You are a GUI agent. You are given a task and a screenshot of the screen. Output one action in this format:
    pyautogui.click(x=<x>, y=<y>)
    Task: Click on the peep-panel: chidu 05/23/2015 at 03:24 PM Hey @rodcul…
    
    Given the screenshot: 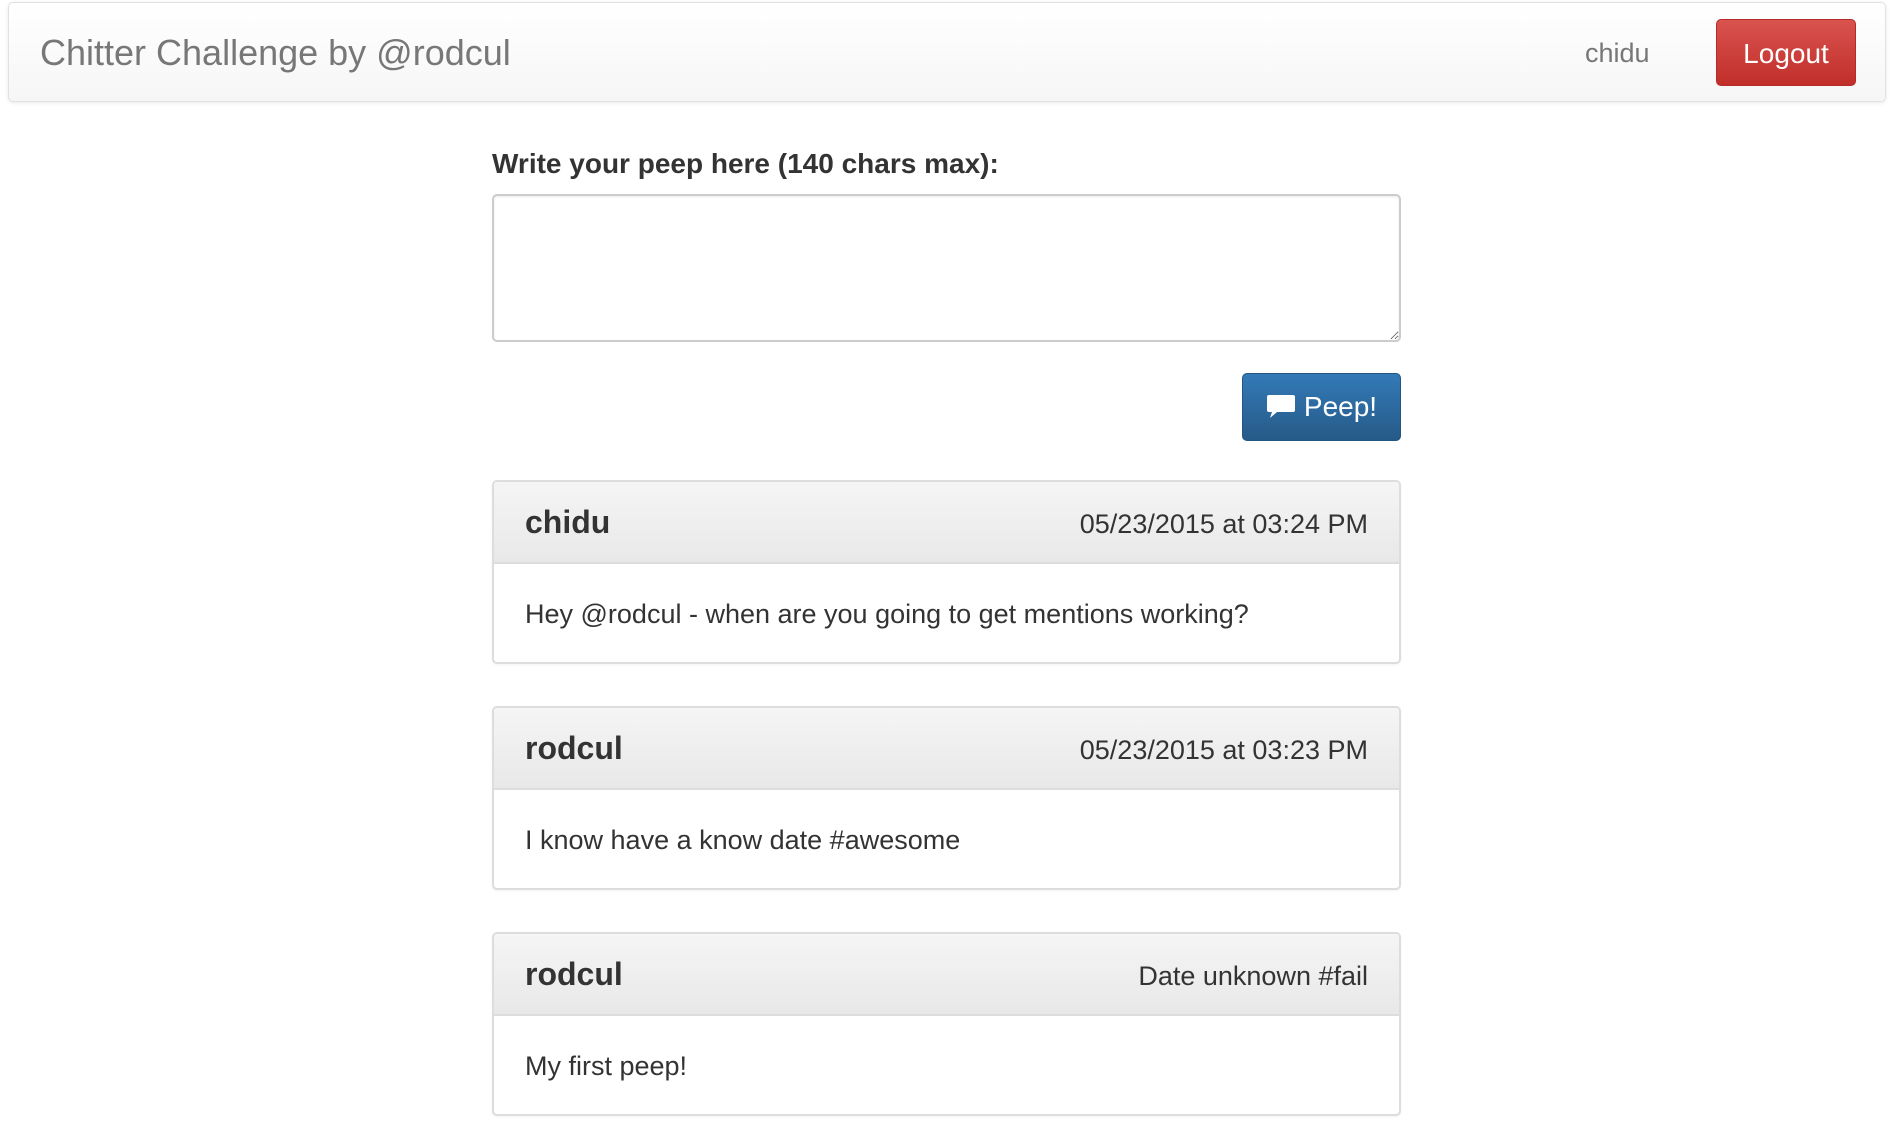 What is the action you would take?
    pyautogui.click(x=946, y=572)
    